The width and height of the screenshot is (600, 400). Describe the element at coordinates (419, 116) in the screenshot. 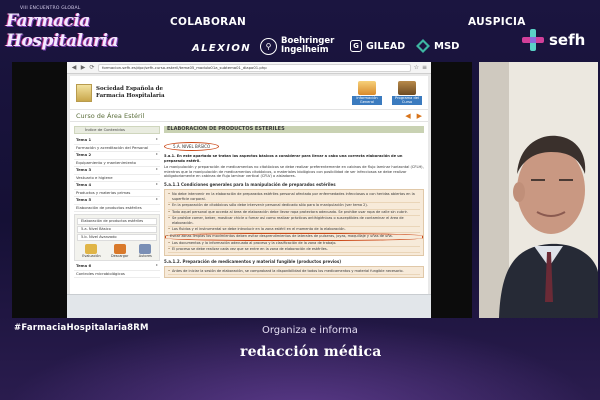

I see `next-page-icon: ▶` at that location.